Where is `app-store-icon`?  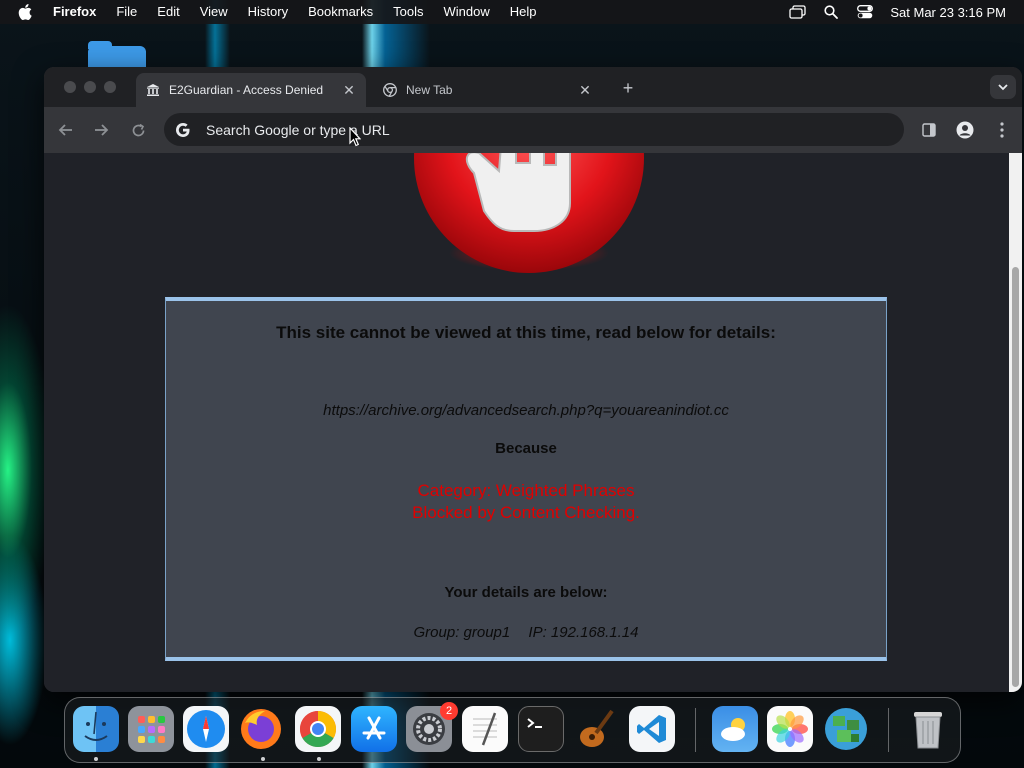
app-store-icon is located at coordinates (374, 729).